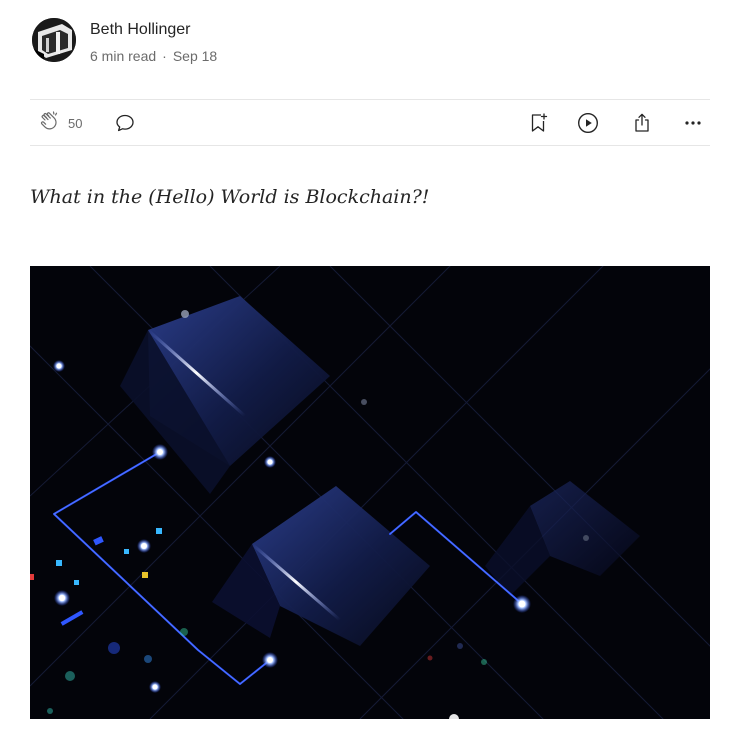 The image size is (737, 730). I want to click on more-icon, so click(693, 125).